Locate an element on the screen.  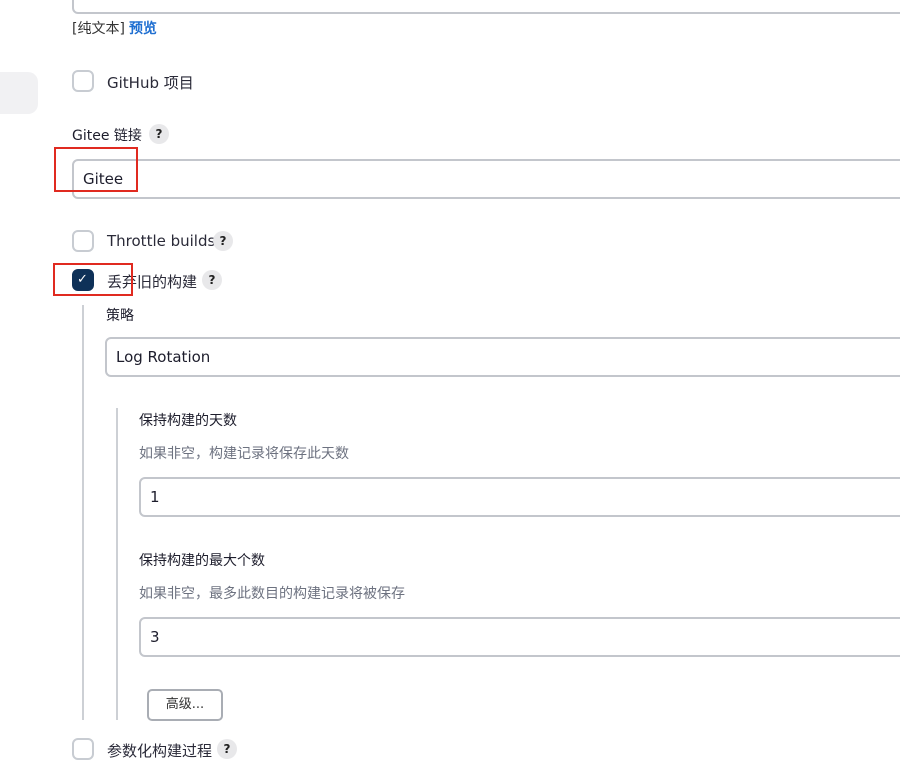
throttle-builds-checkbox is located at coordinates (83, 241).